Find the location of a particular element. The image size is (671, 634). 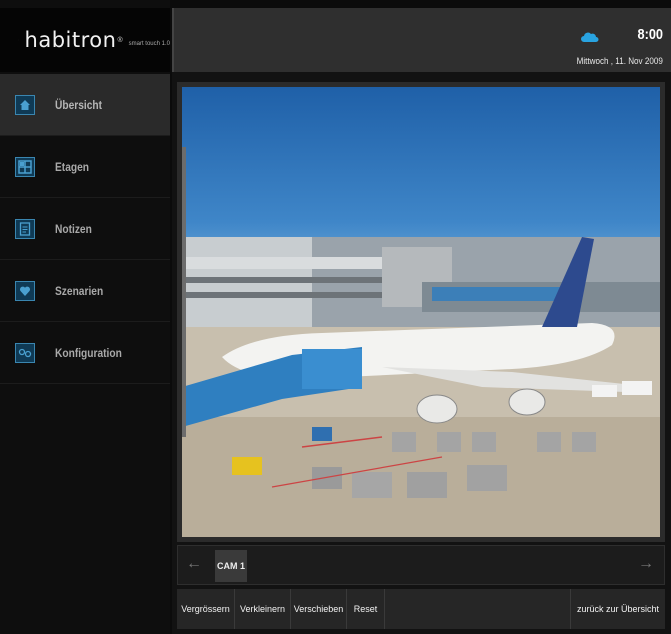

zoom-out-button: Verkleinern is located at coordinates (263, 609).